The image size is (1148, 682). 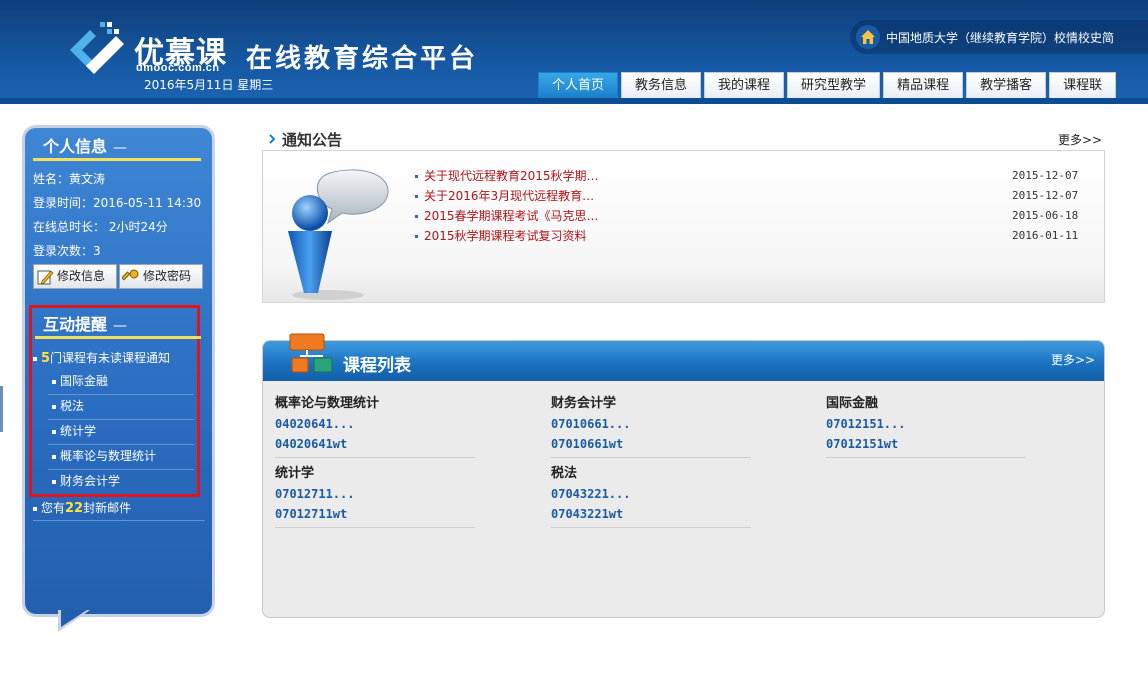 What do you see at coordinates (926, 404) in the screenshot?
I see `course-name: 国际金融` at bounding box center [926, 404].